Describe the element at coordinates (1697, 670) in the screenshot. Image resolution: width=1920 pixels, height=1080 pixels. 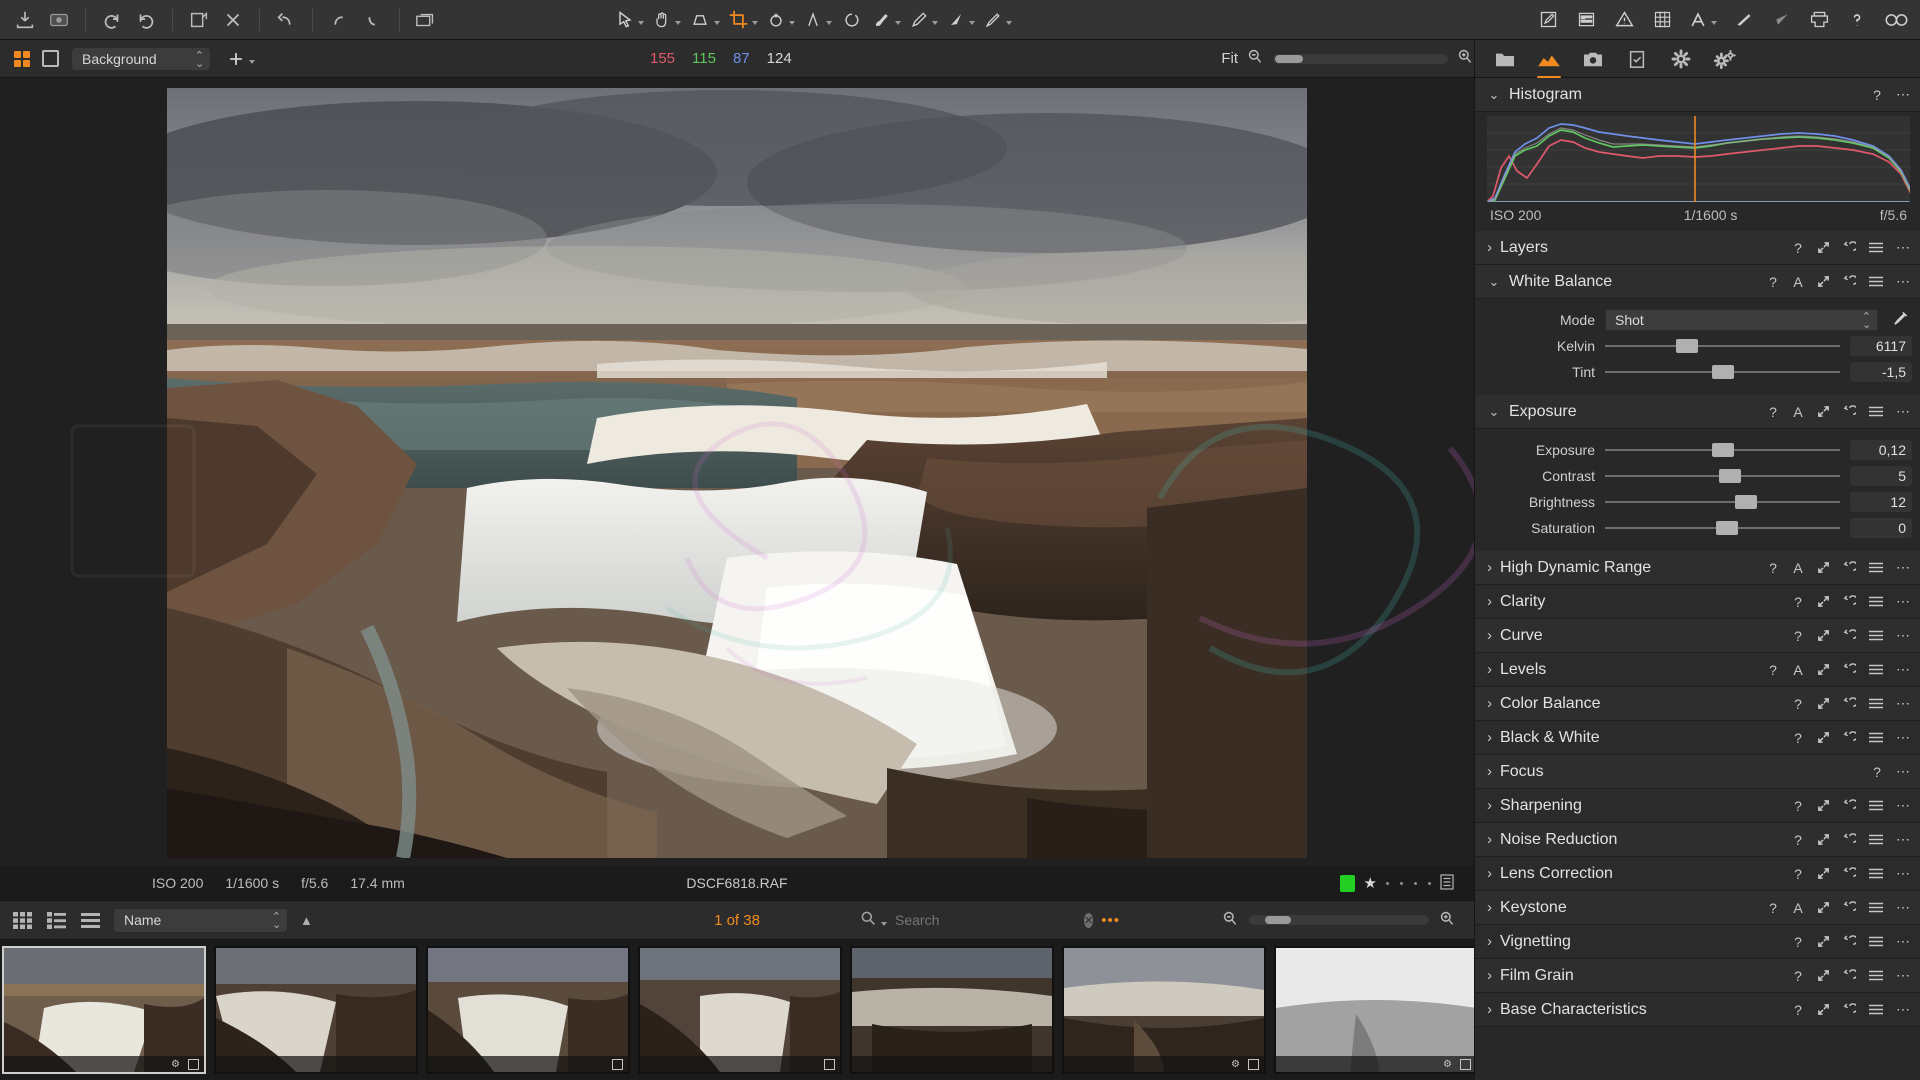
I see `tool-row-levels: › Levels? A ⋯` at that location.